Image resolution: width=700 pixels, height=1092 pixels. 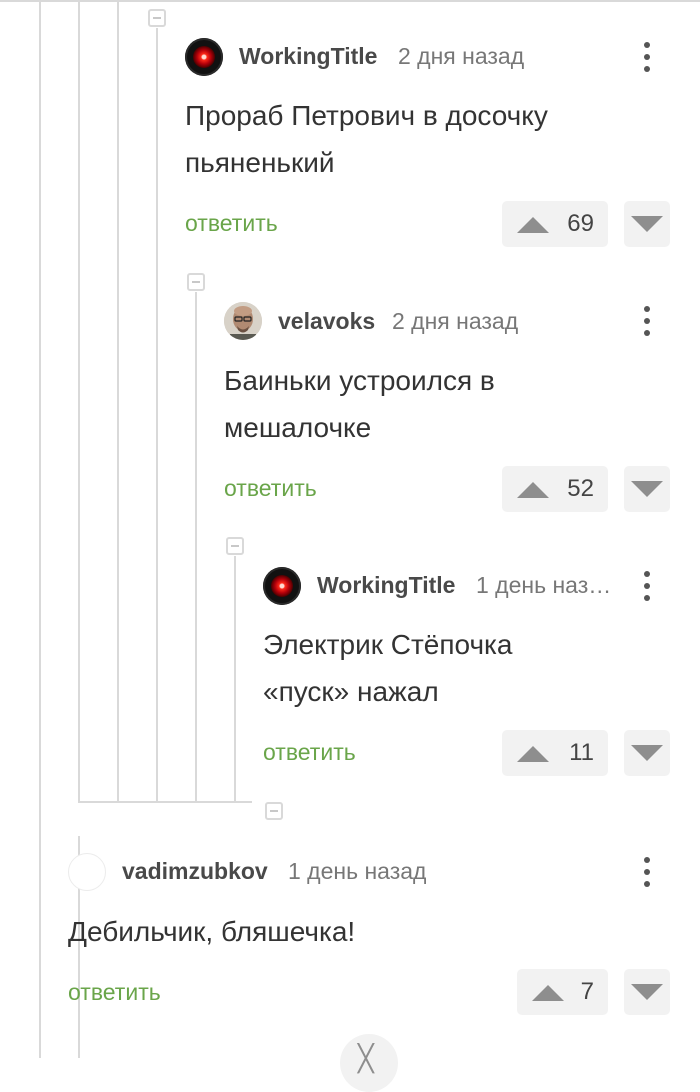 I want to click on top-divider, so click(x=350, y=1).